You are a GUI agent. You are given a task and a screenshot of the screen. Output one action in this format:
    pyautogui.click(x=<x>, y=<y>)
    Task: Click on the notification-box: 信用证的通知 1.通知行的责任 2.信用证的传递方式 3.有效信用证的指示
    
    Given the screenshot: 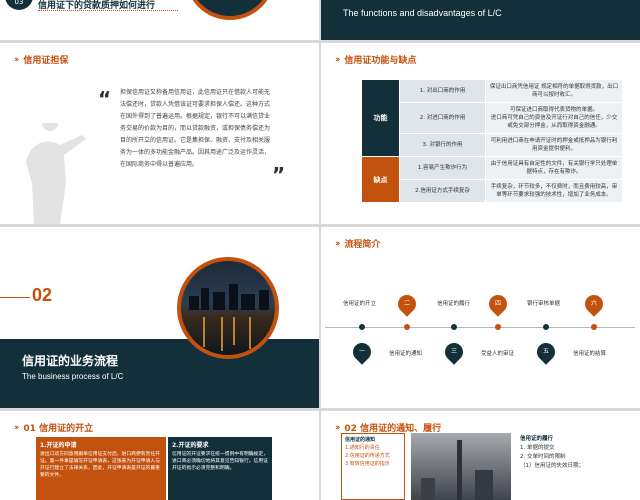 What is the action you would take?
    pyautogui.click(x=373, y=466)
    